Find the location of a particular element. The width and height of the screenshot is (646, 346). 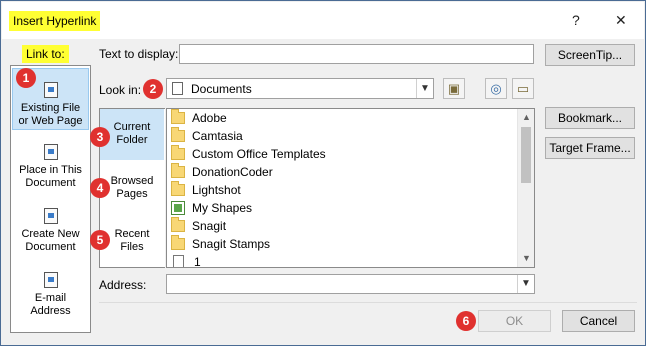

browse-file-icon: ▭ is located at coordinates (523, 88).